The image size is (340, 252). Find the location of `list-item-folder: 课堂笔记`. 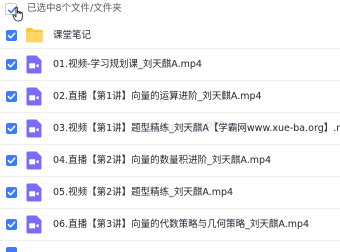

list-item-folder: 课堂笔记 is located at coordinates (170, 35).